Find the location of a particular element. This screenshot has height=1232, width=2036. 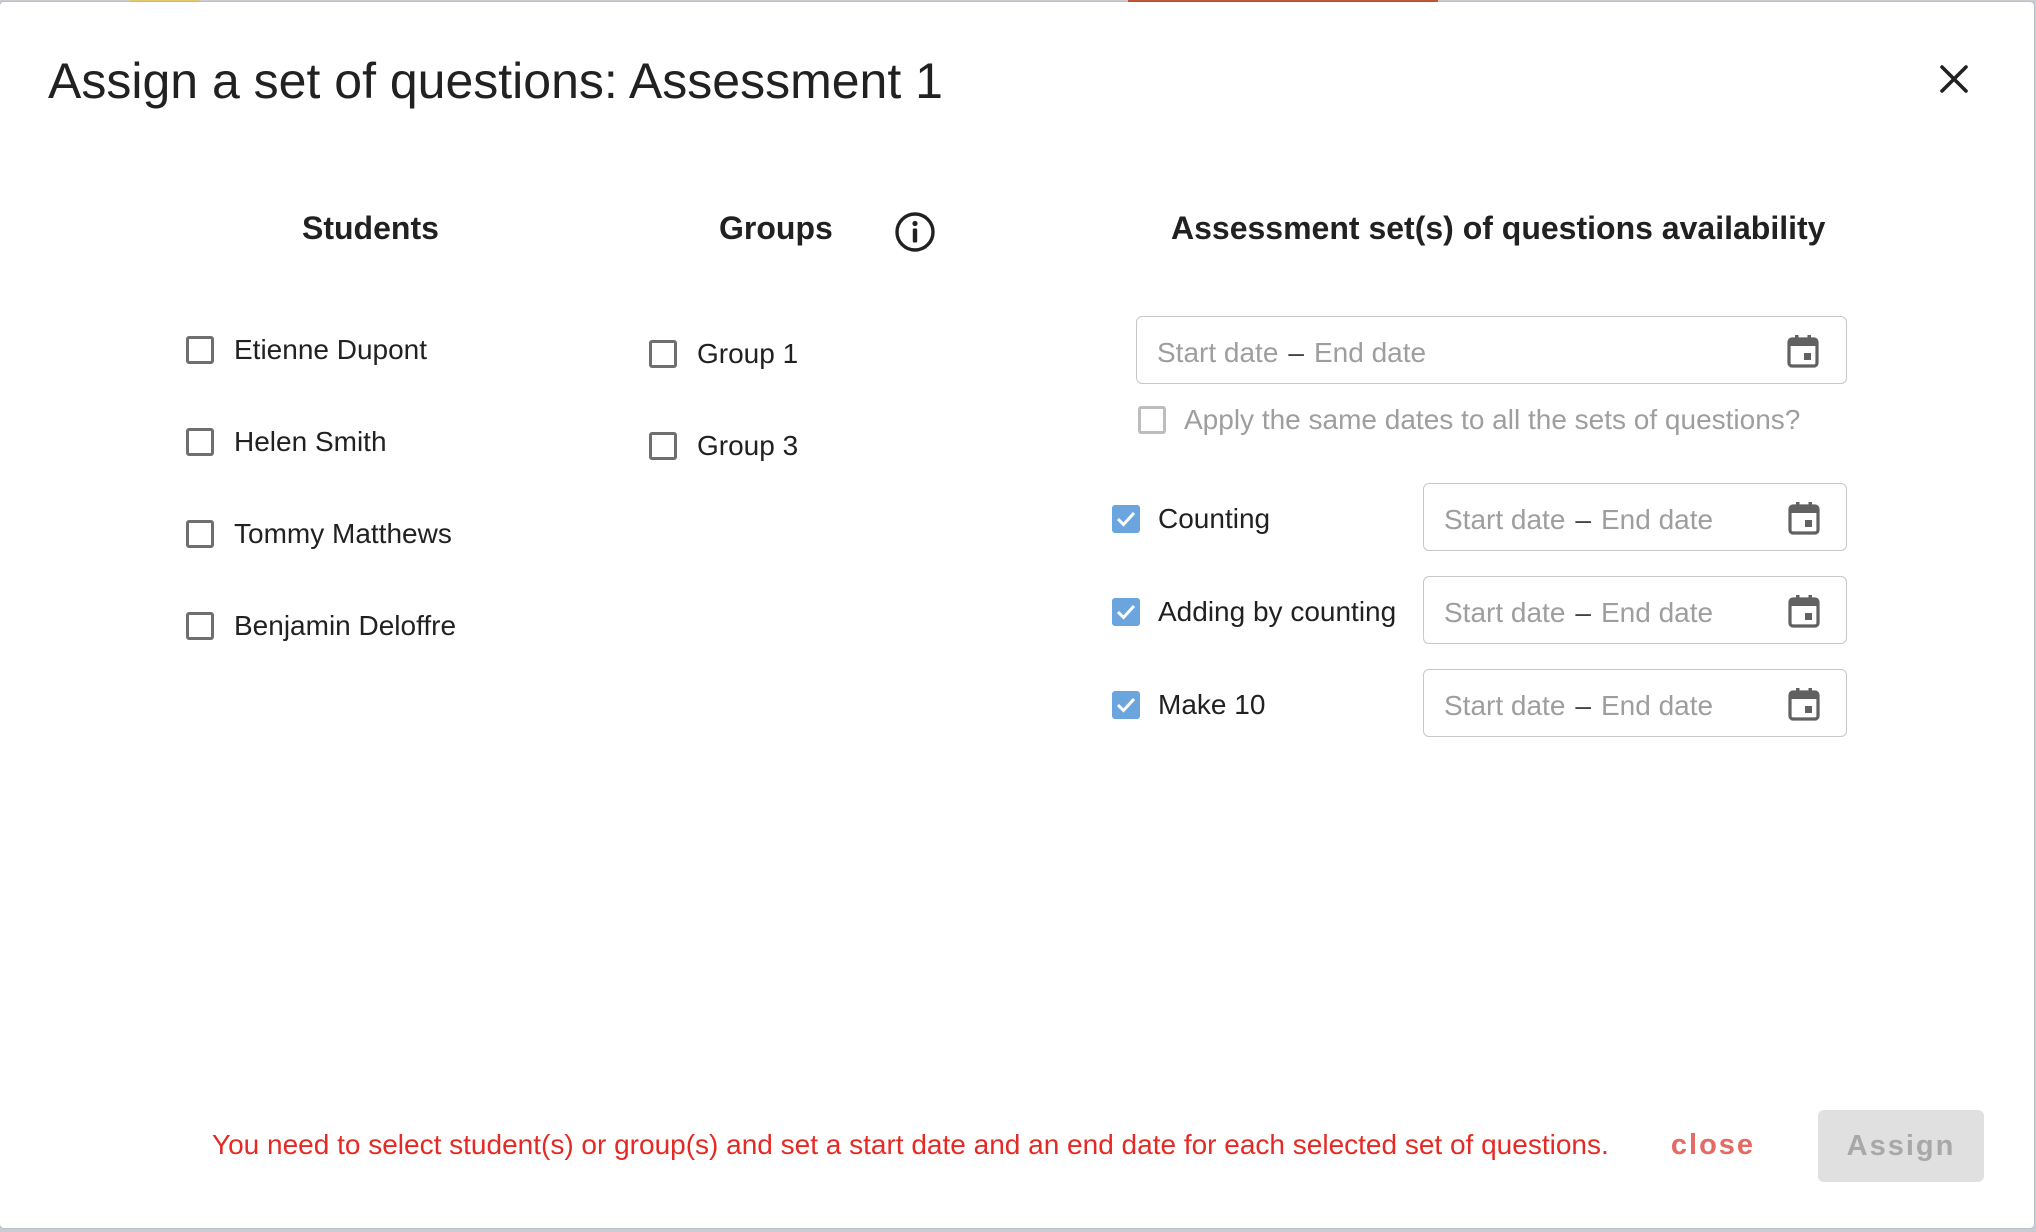

student-item: Helen Smith is located at coordinates (286, 442).